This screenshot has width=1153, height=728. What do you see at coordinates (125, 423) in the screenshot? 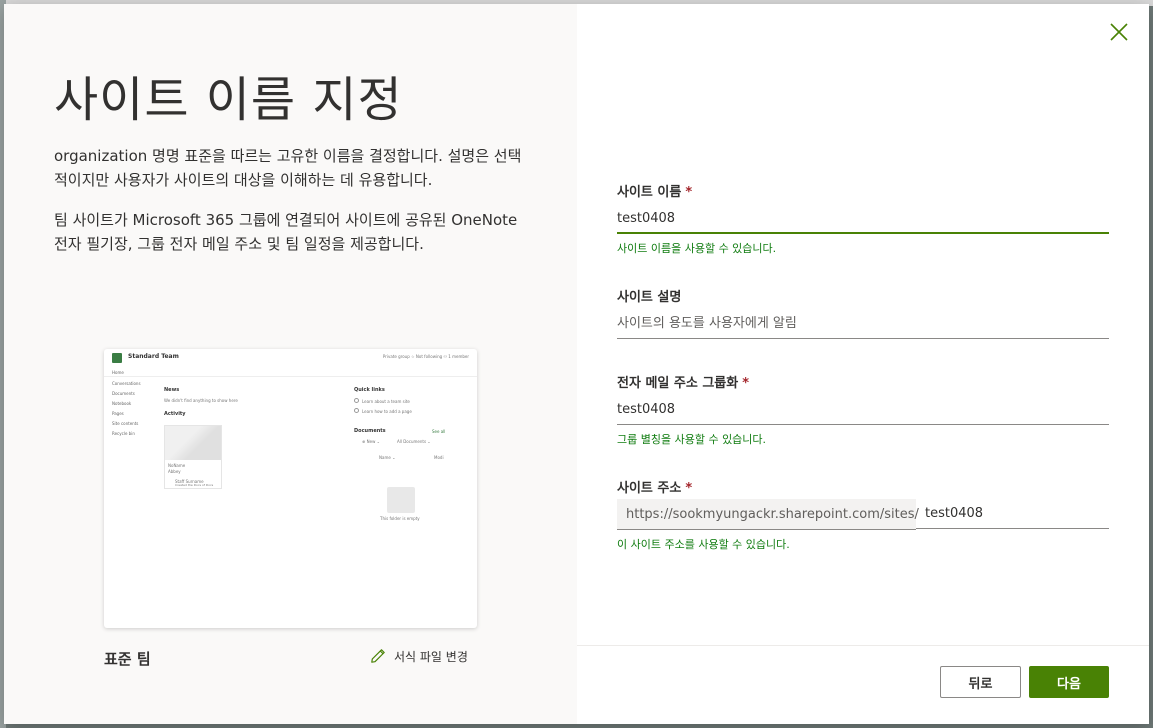
I see `preview-nav-item: Site contents` at bounding box center [125, 423].